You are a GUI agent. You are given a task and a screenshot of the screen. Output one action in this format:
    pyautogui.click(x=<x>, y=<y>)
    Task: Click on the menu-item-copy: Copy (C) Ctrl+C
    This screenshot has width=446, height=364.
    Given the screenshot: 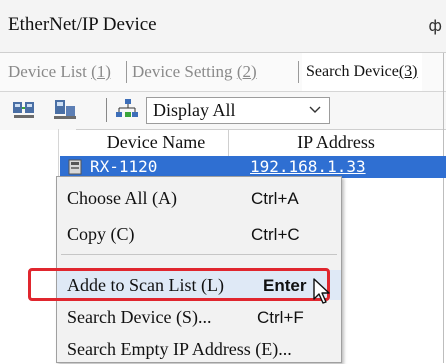 What is the action you would take?
    pyautogui.click(x=199, y=234)
    